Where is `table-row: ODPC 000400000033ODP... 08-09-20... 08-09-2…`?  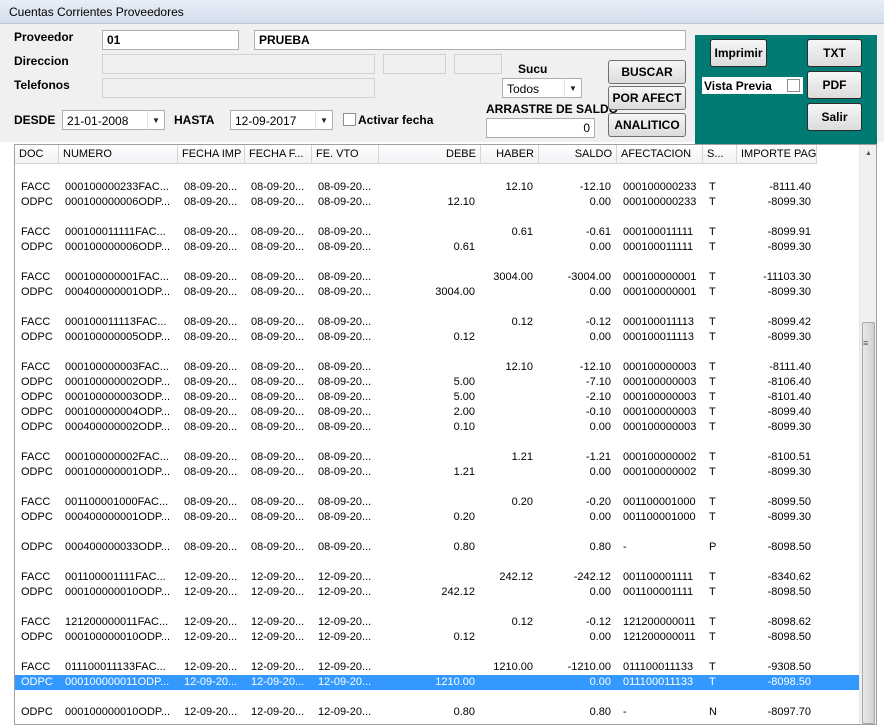 table-row: ODPC 000400000033ODP... 08-09-20... 08-09-2… is located at coordinates (437, 547).